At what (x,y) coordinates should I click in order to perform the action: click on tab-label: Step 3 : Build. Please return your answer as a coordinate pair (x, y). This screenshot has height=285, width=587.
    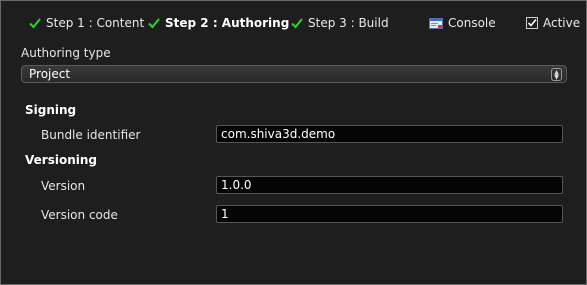
    Looking at the image, I should click on (348, 23).